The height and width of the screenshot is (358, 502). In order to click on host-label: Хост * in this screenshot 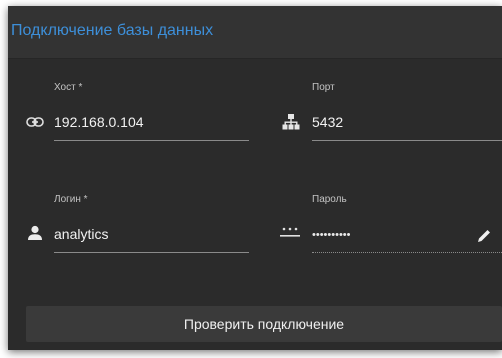, I will do `click(68, 87)`.